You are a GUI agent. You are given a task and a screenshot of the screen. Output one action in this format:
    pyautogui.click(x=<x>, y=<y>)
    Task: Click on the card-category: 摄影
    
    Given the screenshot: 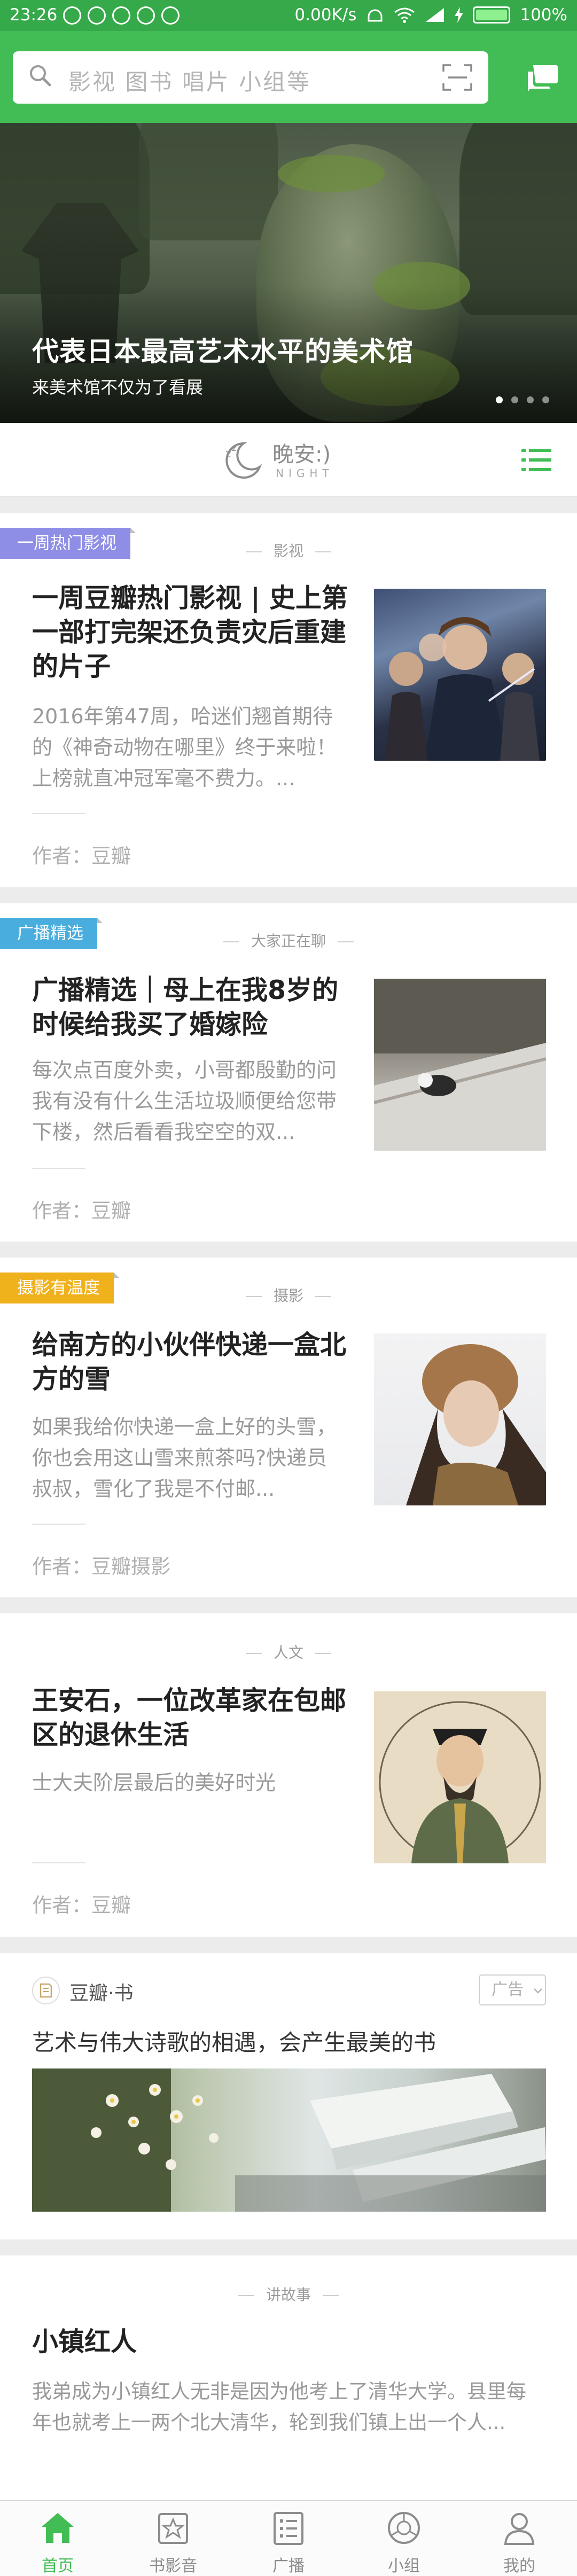 What is the action you would take?
    pyautogui.click(x=288, y=1295)
    